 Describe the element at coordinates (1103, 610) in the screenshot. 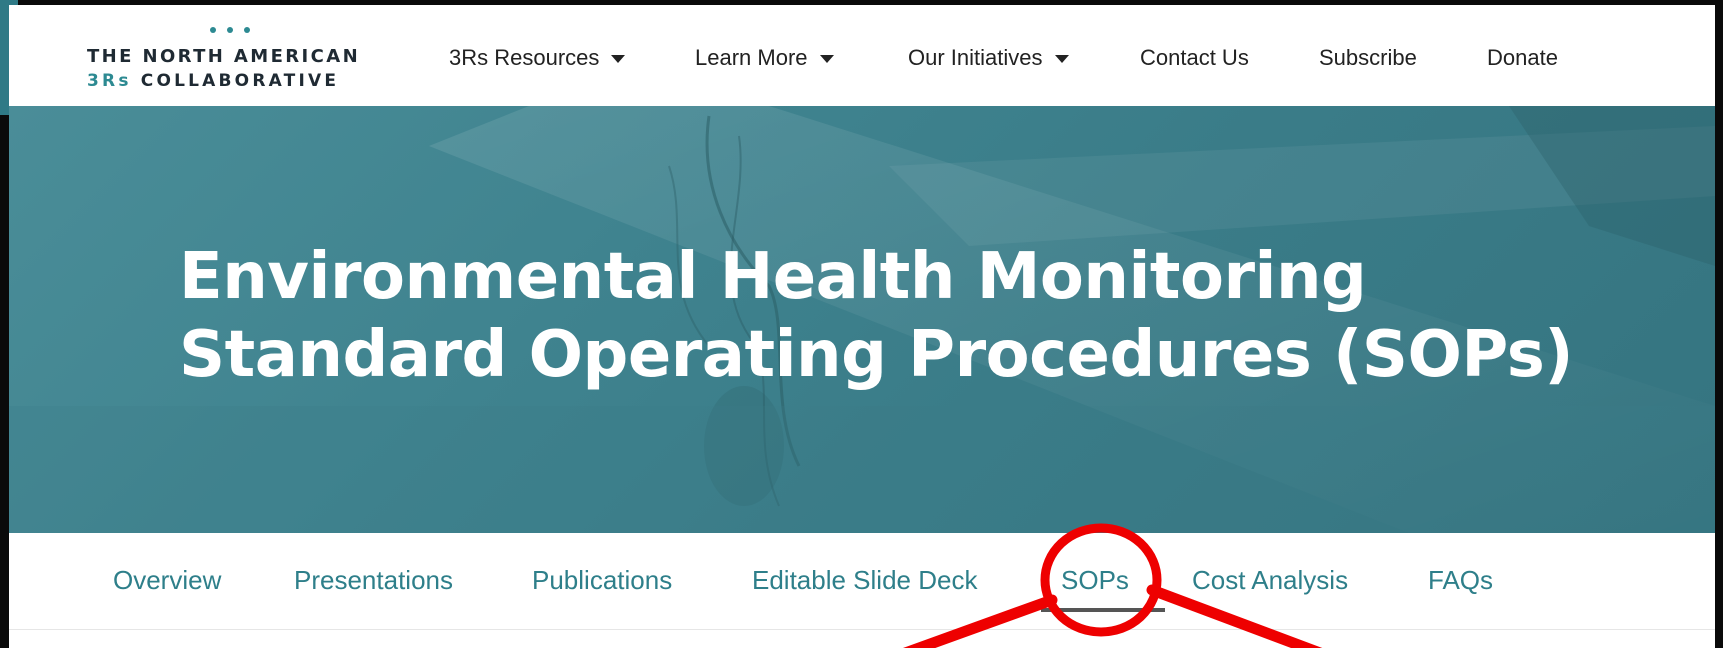

I see `active-tab-indicator` at that location.